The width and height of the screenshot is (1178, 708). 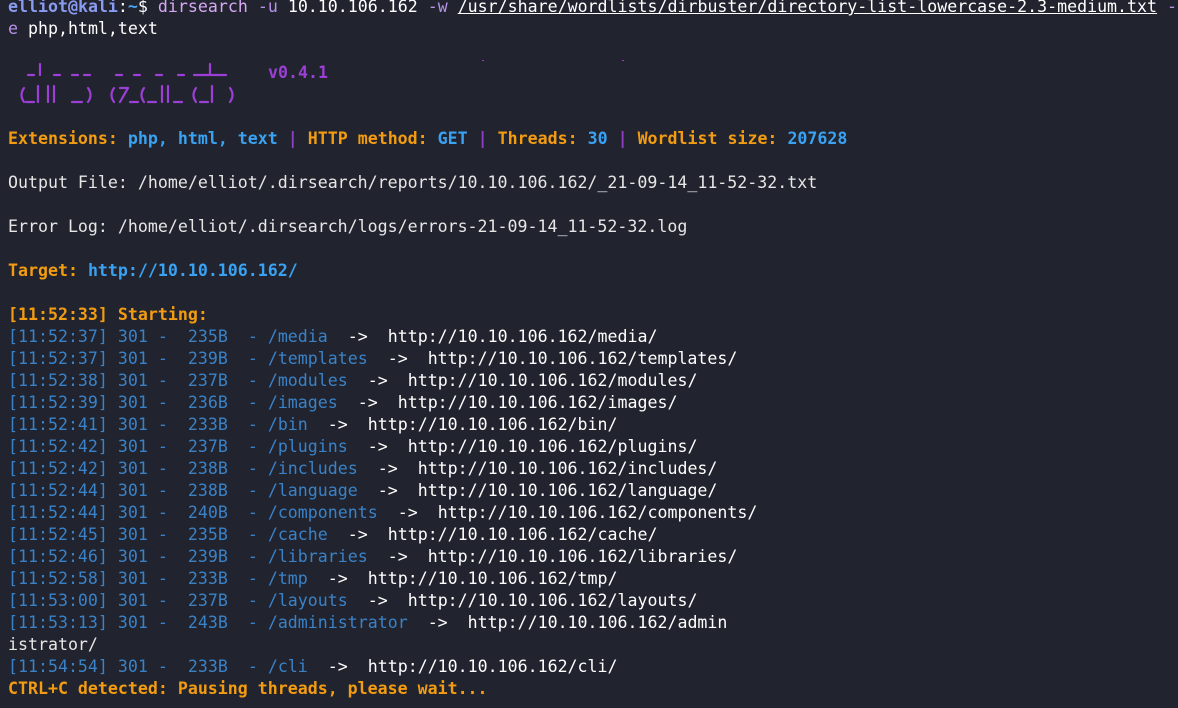 What do you see at coordinates (127, 83) in the screenshot?
I see `dirsearch-logo-icon` at bounding box center [127, 83].